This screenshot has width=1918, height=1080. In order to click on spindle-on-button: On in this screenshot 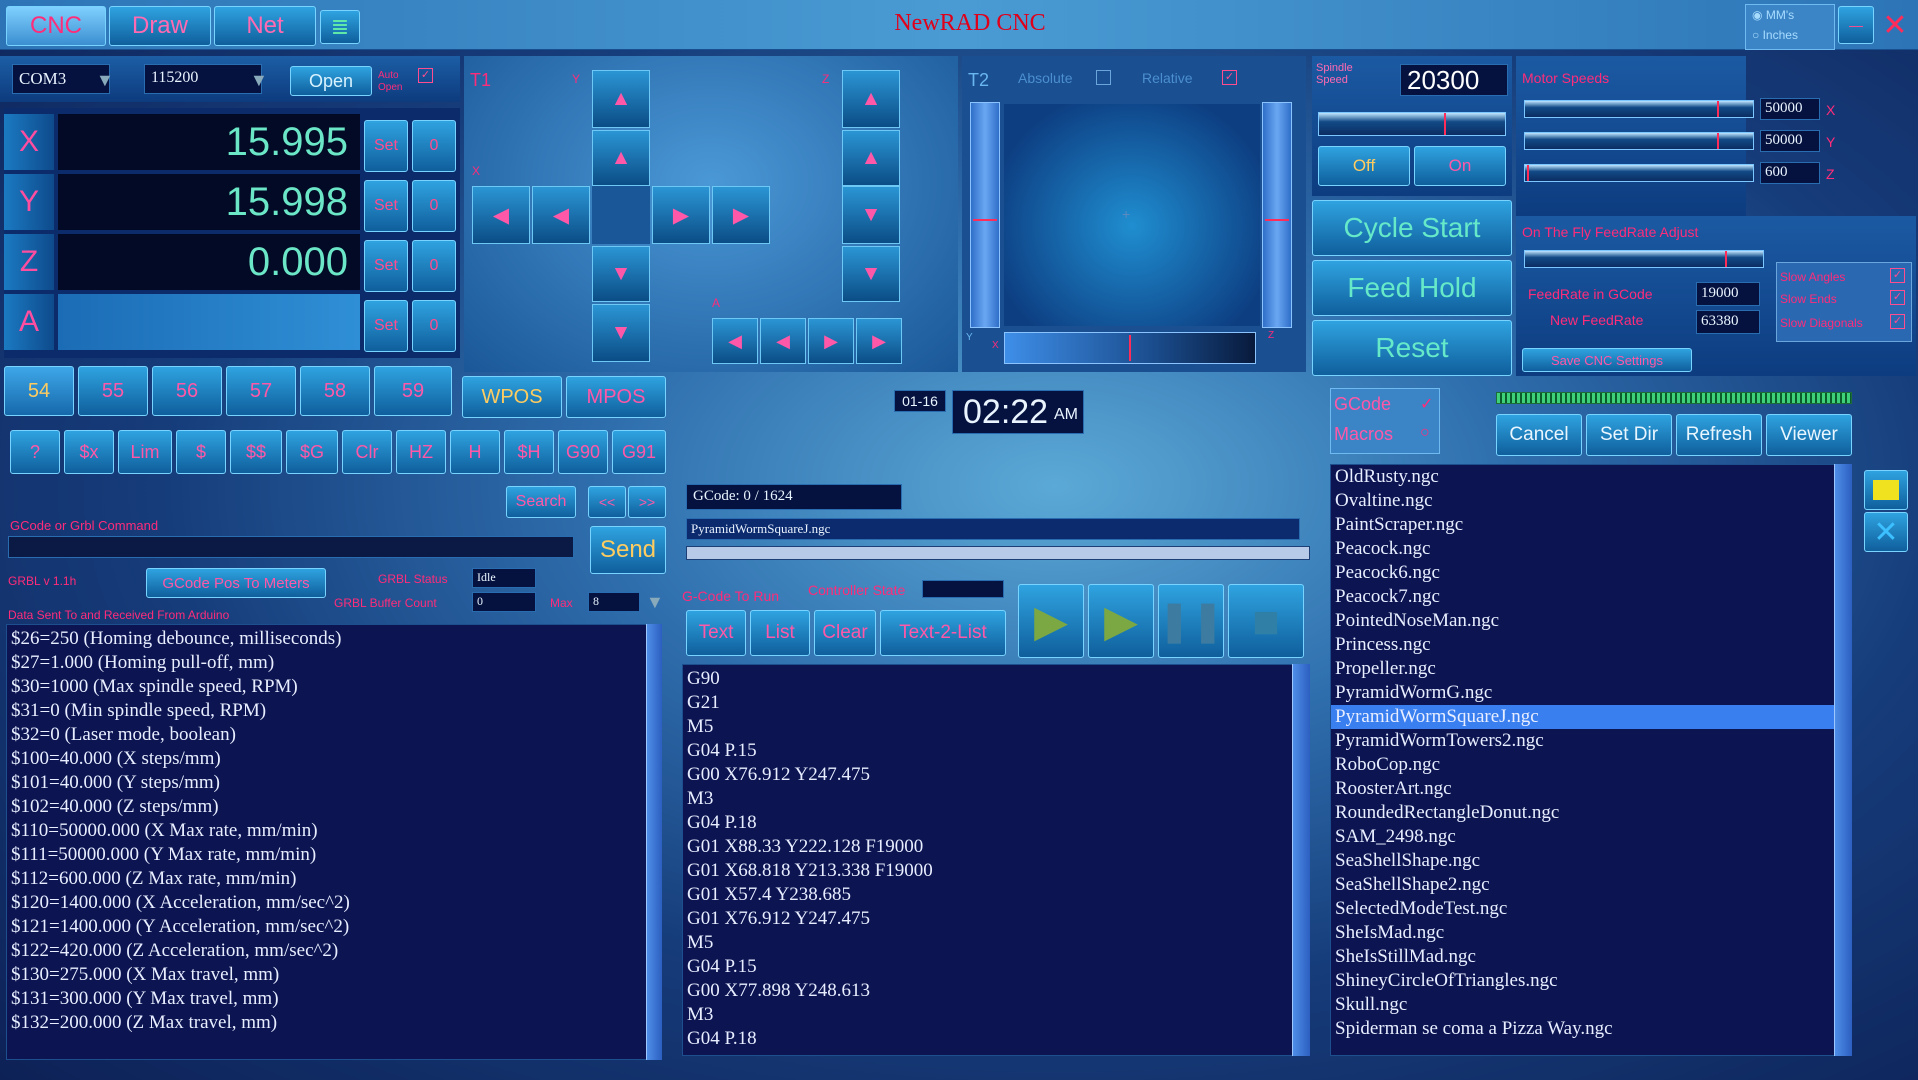, I will do `click(1460, 166)`.